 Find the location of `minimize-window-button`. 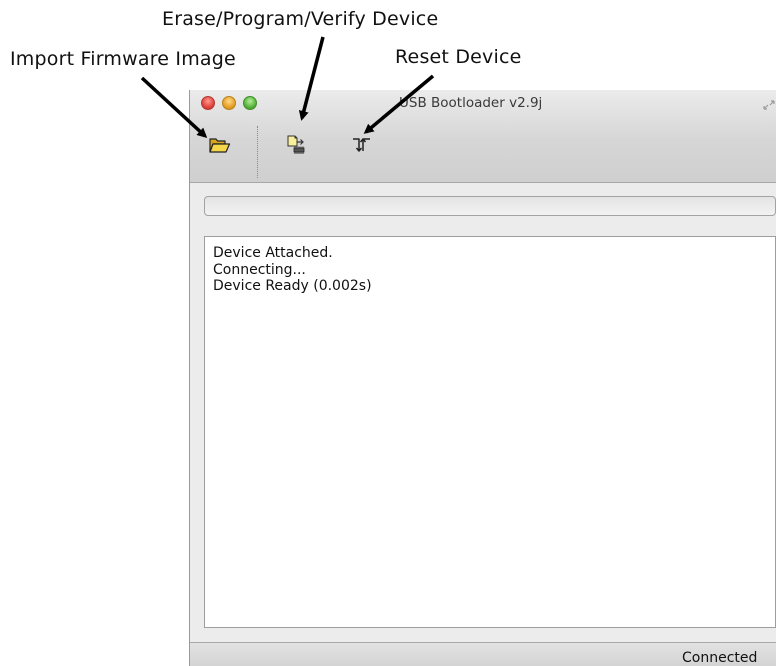

minimize-window-button is located at coordinates (229, 103).